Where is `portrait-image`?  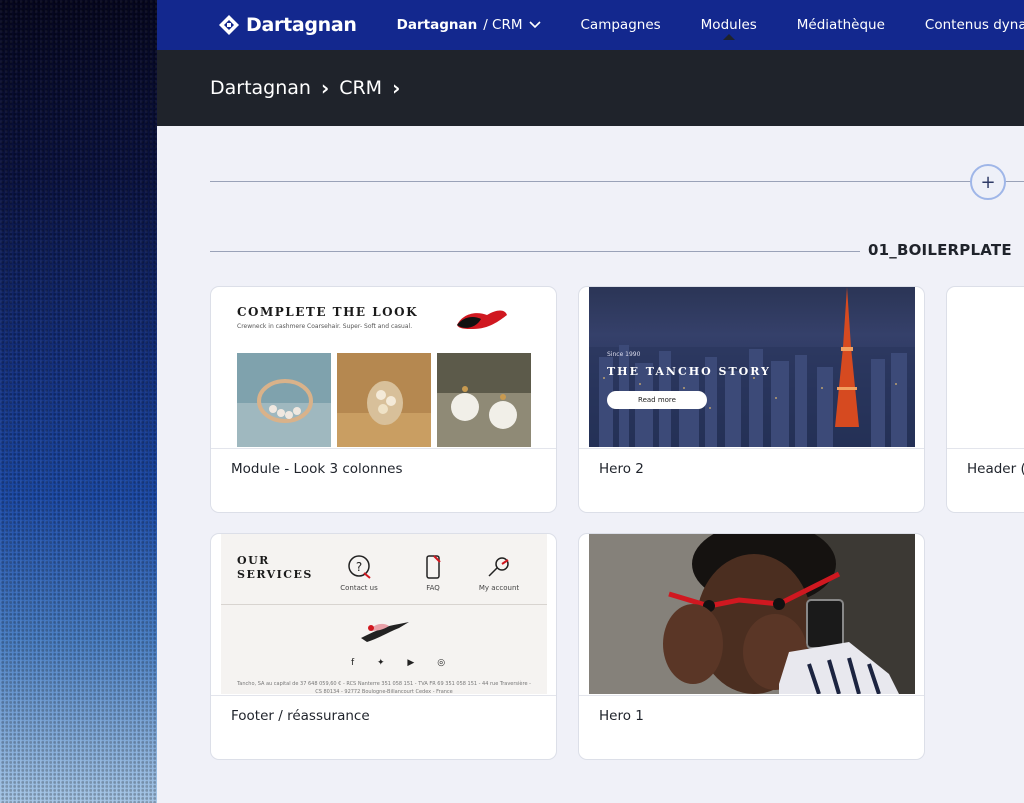 portrait-image is located at coordinates (752, 614).